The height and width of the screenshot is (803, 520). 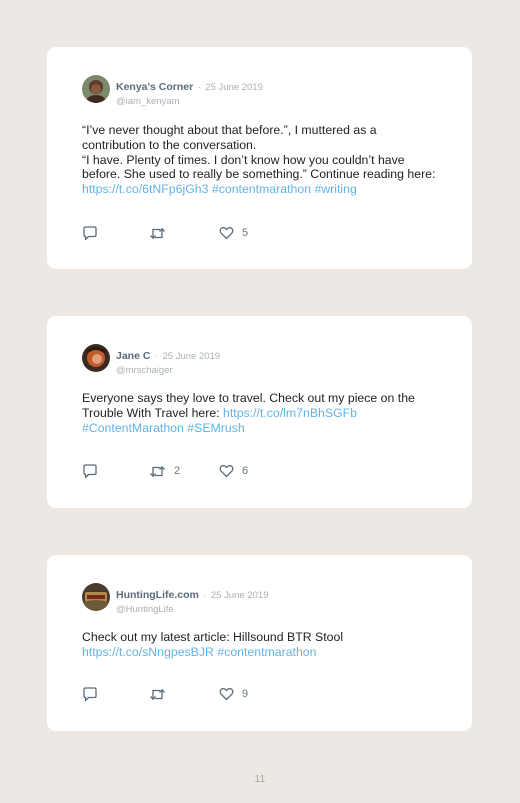 What do you see at coordinates (215, 428) in the screenshot?
I see `hashtag-link: #SEMrush` at bounding box center [215, 428].